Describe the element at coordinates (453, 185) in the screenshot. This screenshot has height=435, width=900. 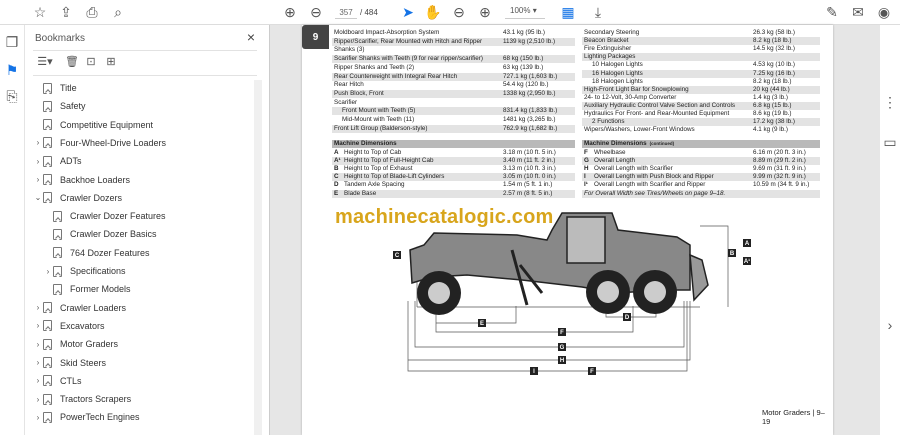
I see `dimension-row: Tandem Axle Spacing 1.54 m (5 ft. 1 in.) D` at that location.